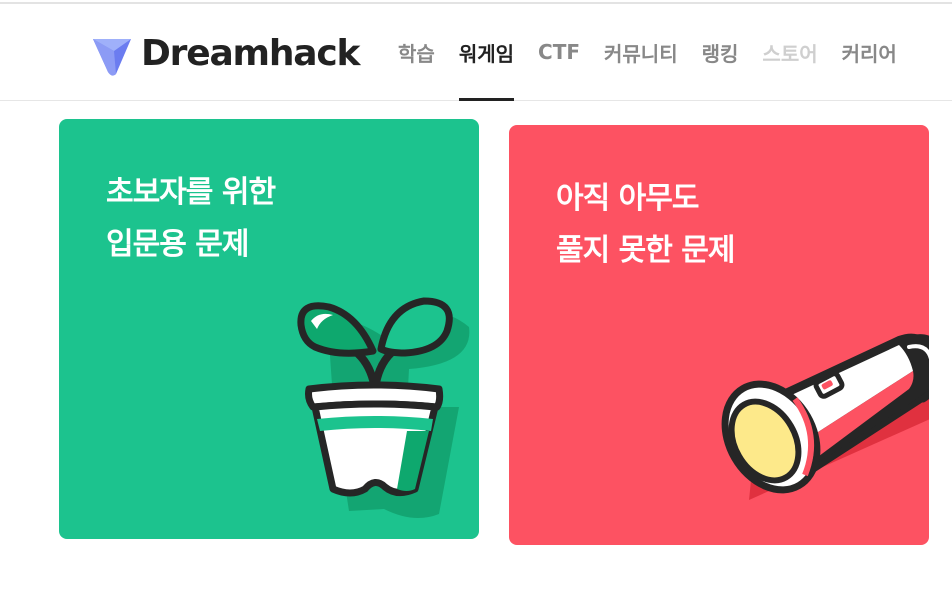 The height and width of the screenshot is (592, 952). I want to click on nav-item-store: 스토어, so click(789, 52).